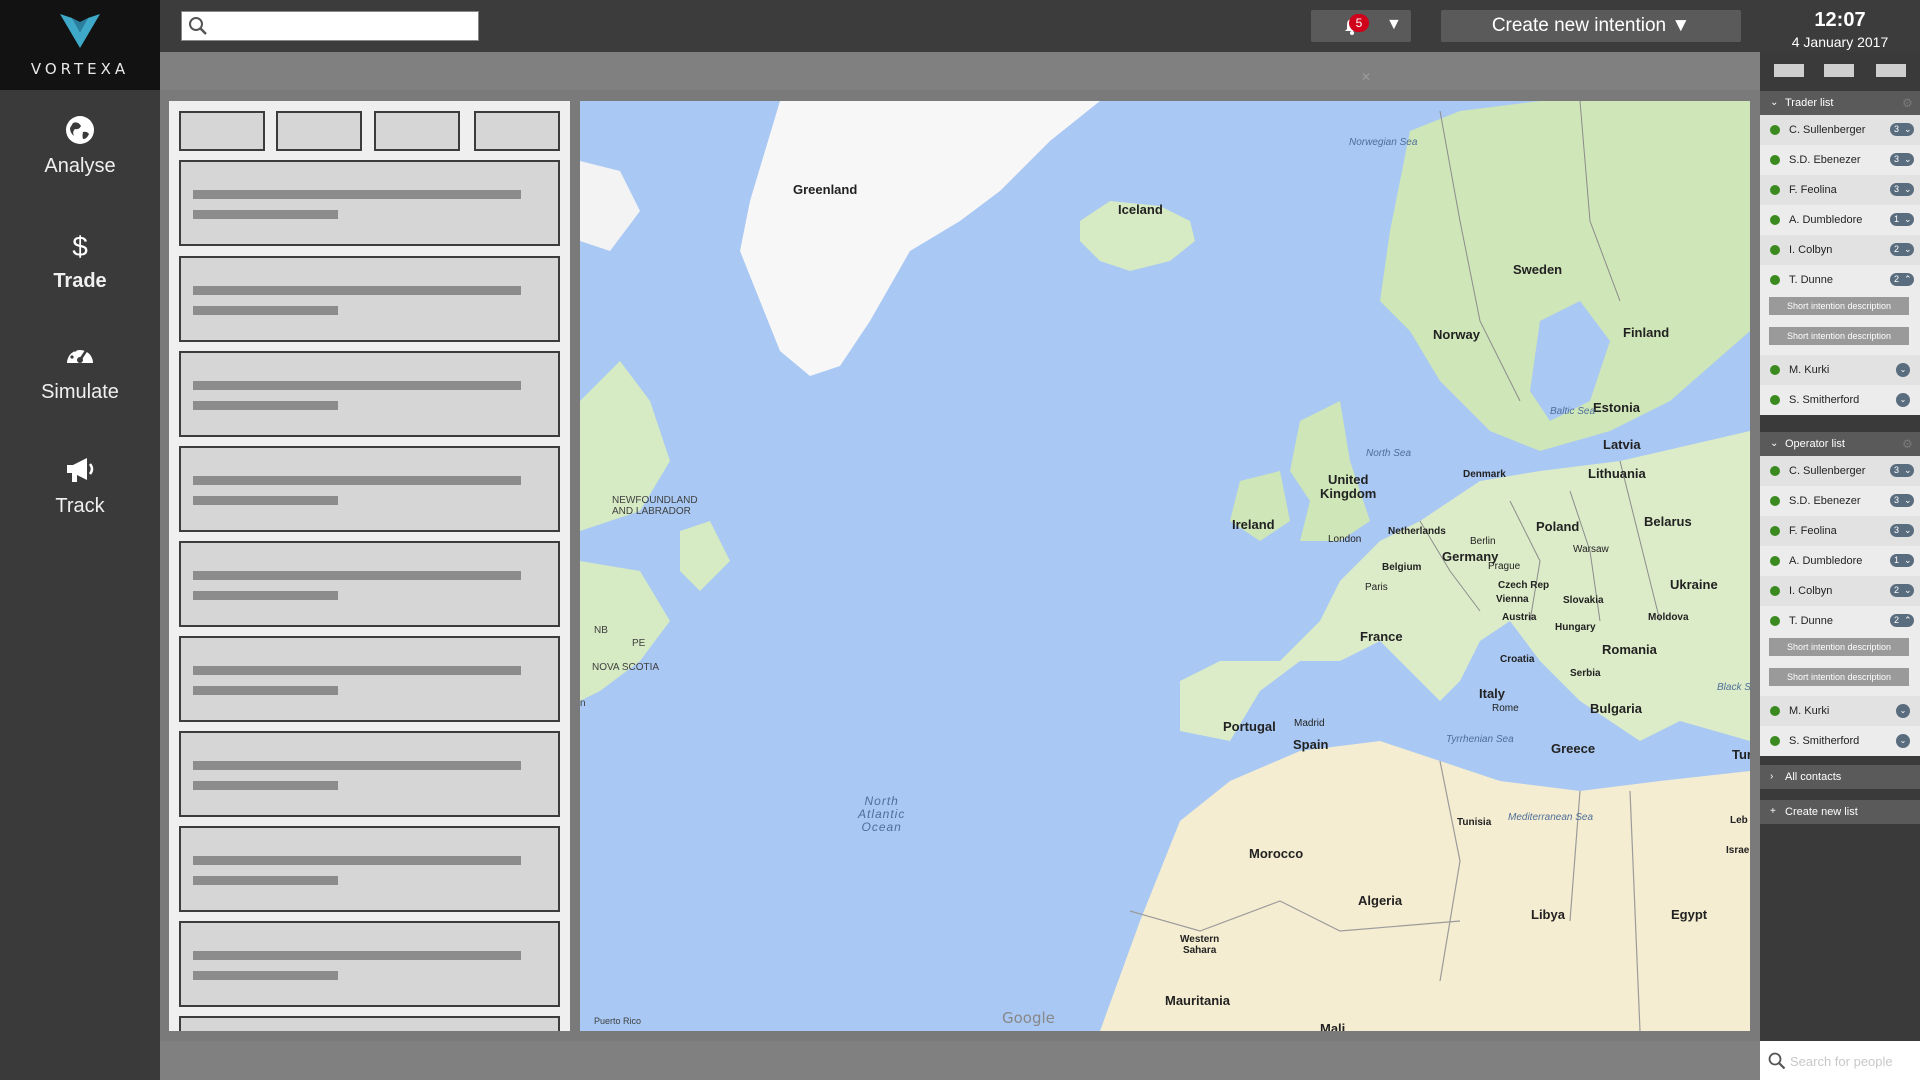 Image resolution: width=1920 pixels, height=1080 pixels. What do you see at coordinates (1366, 77) in the screenshot?
I see `close-icon: ✕` at bounding box center [1366, 77].